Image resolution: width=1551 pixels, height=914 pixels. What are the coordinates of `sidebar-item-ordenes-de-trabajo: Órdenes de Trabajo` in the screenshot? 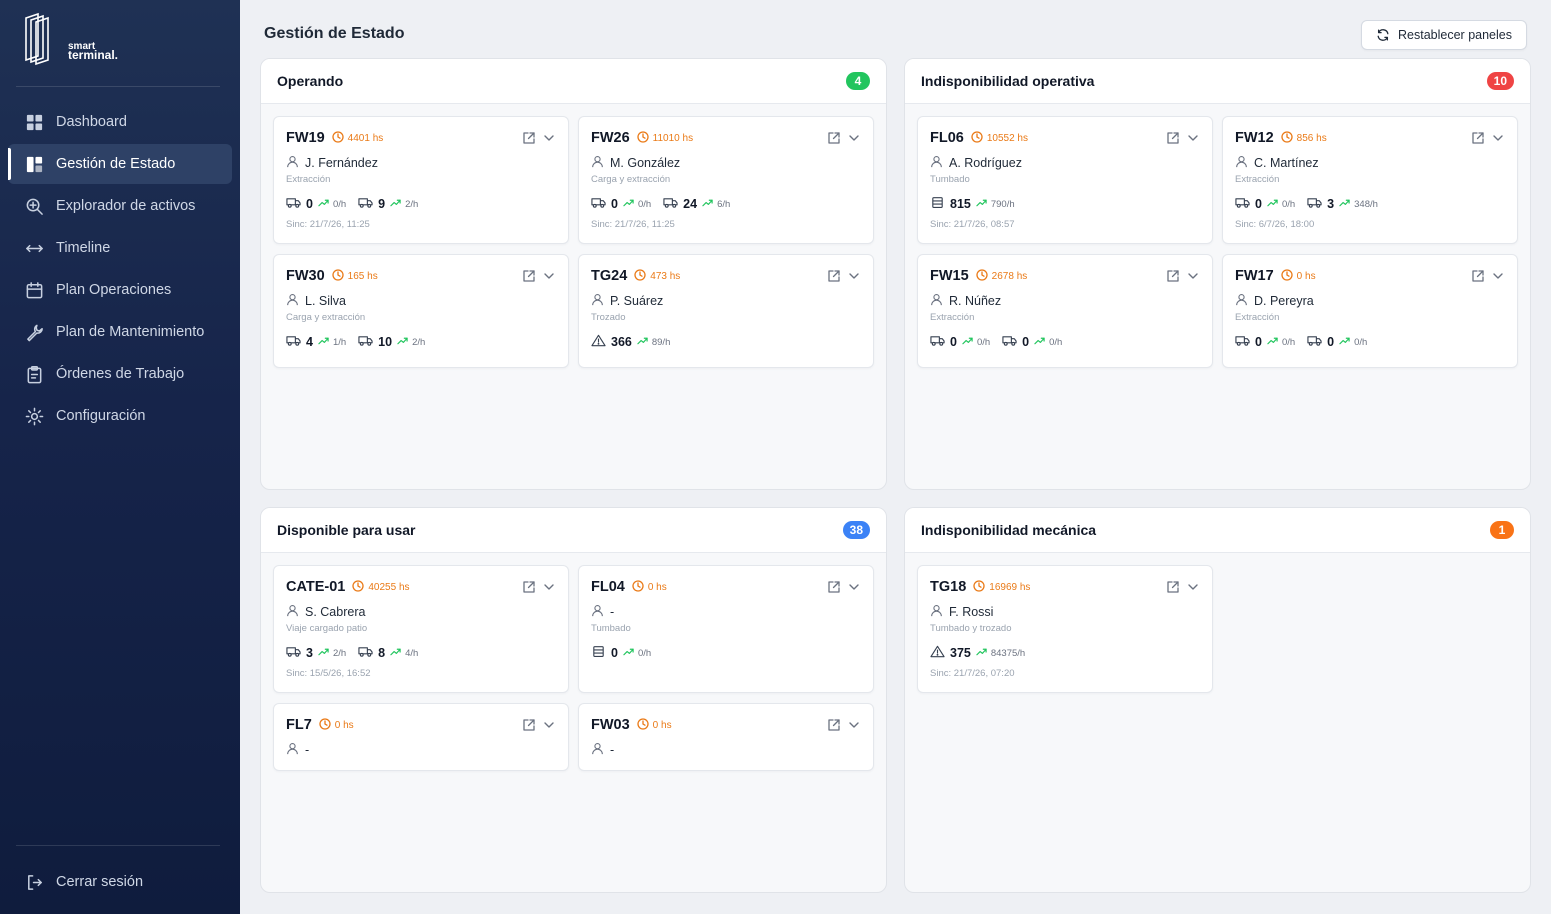 It's located at (120, 374).